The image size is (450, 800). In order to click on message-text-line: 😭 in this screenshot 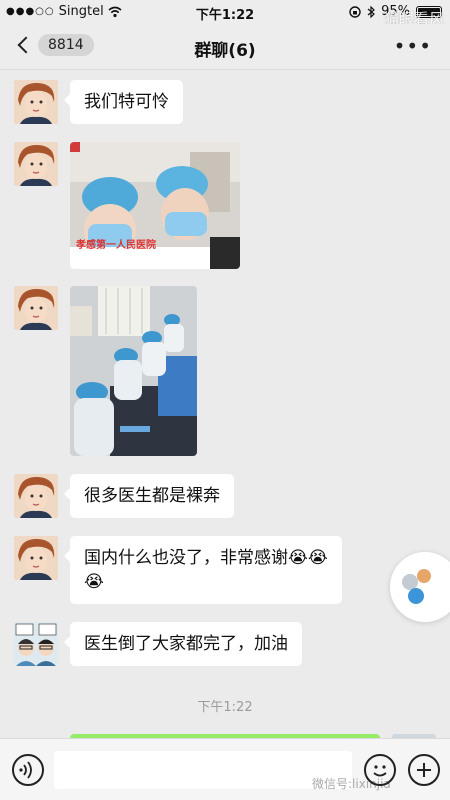, I will do `click(94, 582)`.